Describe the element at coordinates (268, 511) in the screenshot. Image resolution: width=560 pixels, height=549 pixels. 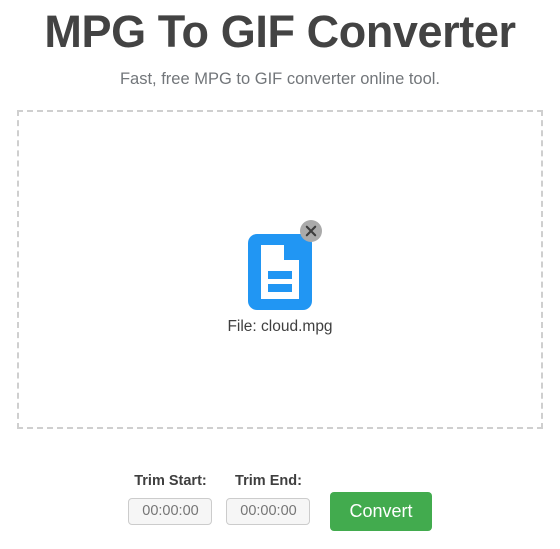
I see `trim-end-input` at that location.